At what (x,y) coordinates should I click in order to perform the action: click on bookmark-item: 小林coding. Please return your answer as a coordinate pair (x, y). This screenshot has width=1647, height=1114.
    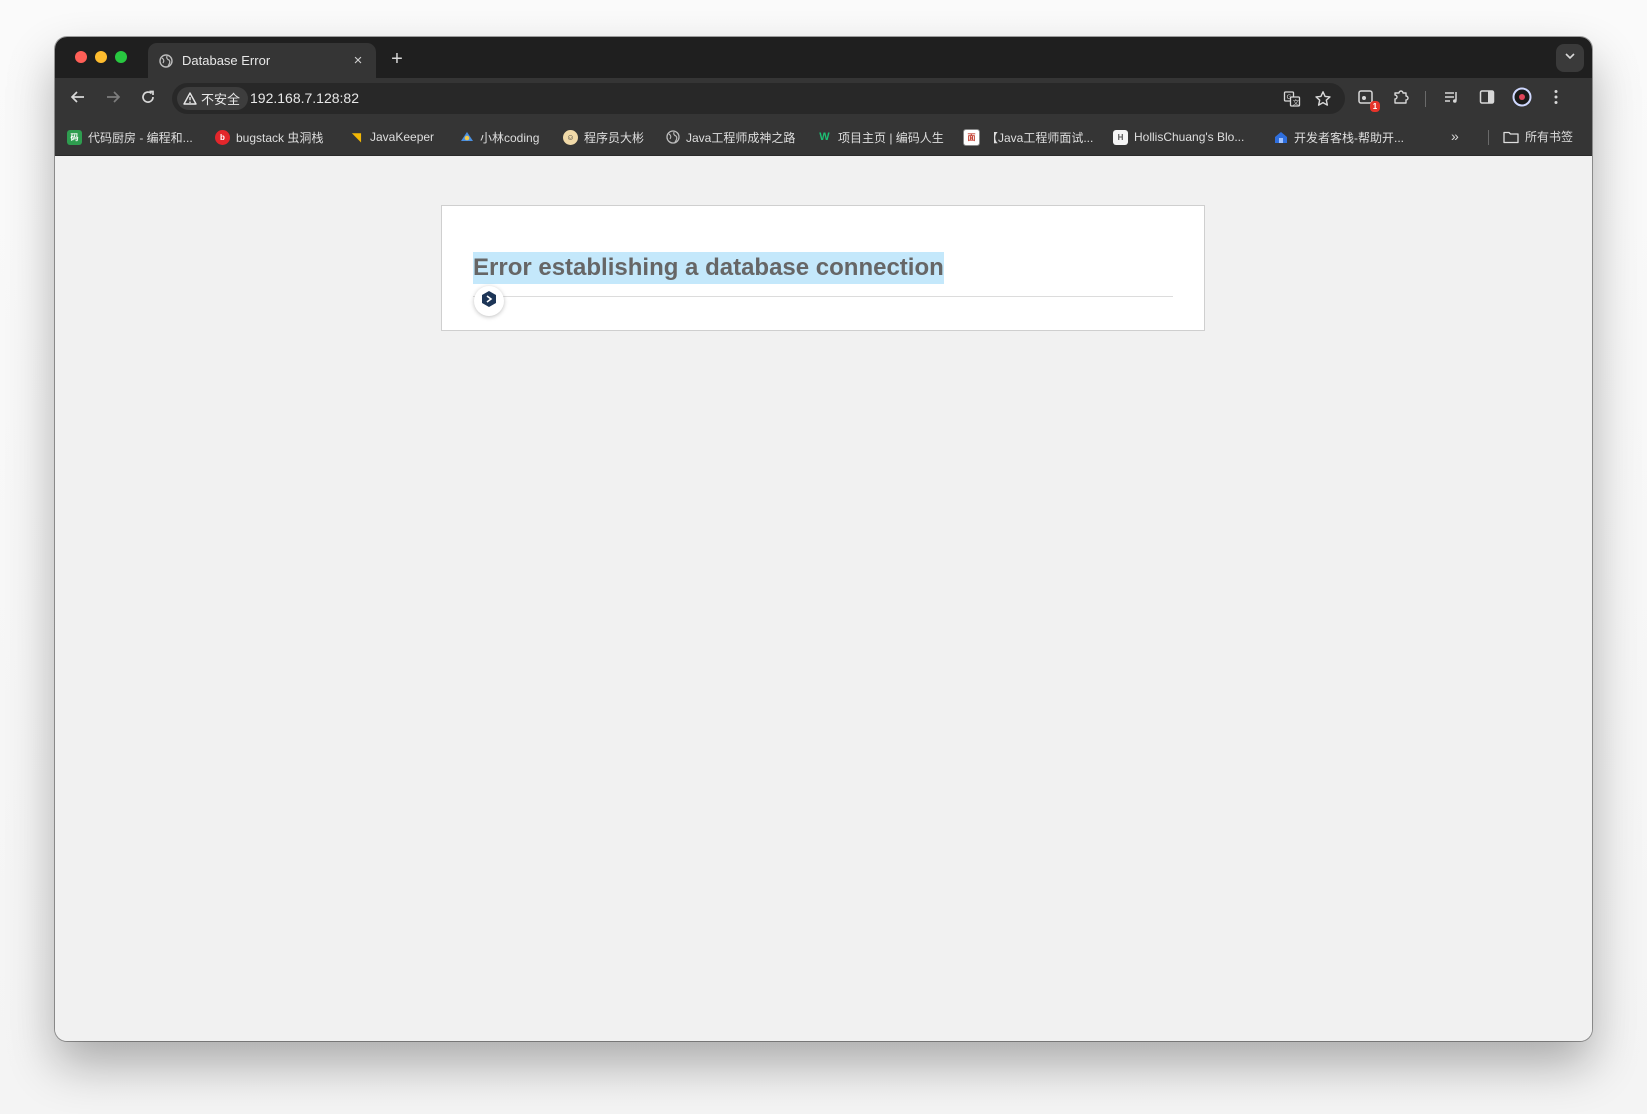
    Looking at the image, I should click on (499, 137).